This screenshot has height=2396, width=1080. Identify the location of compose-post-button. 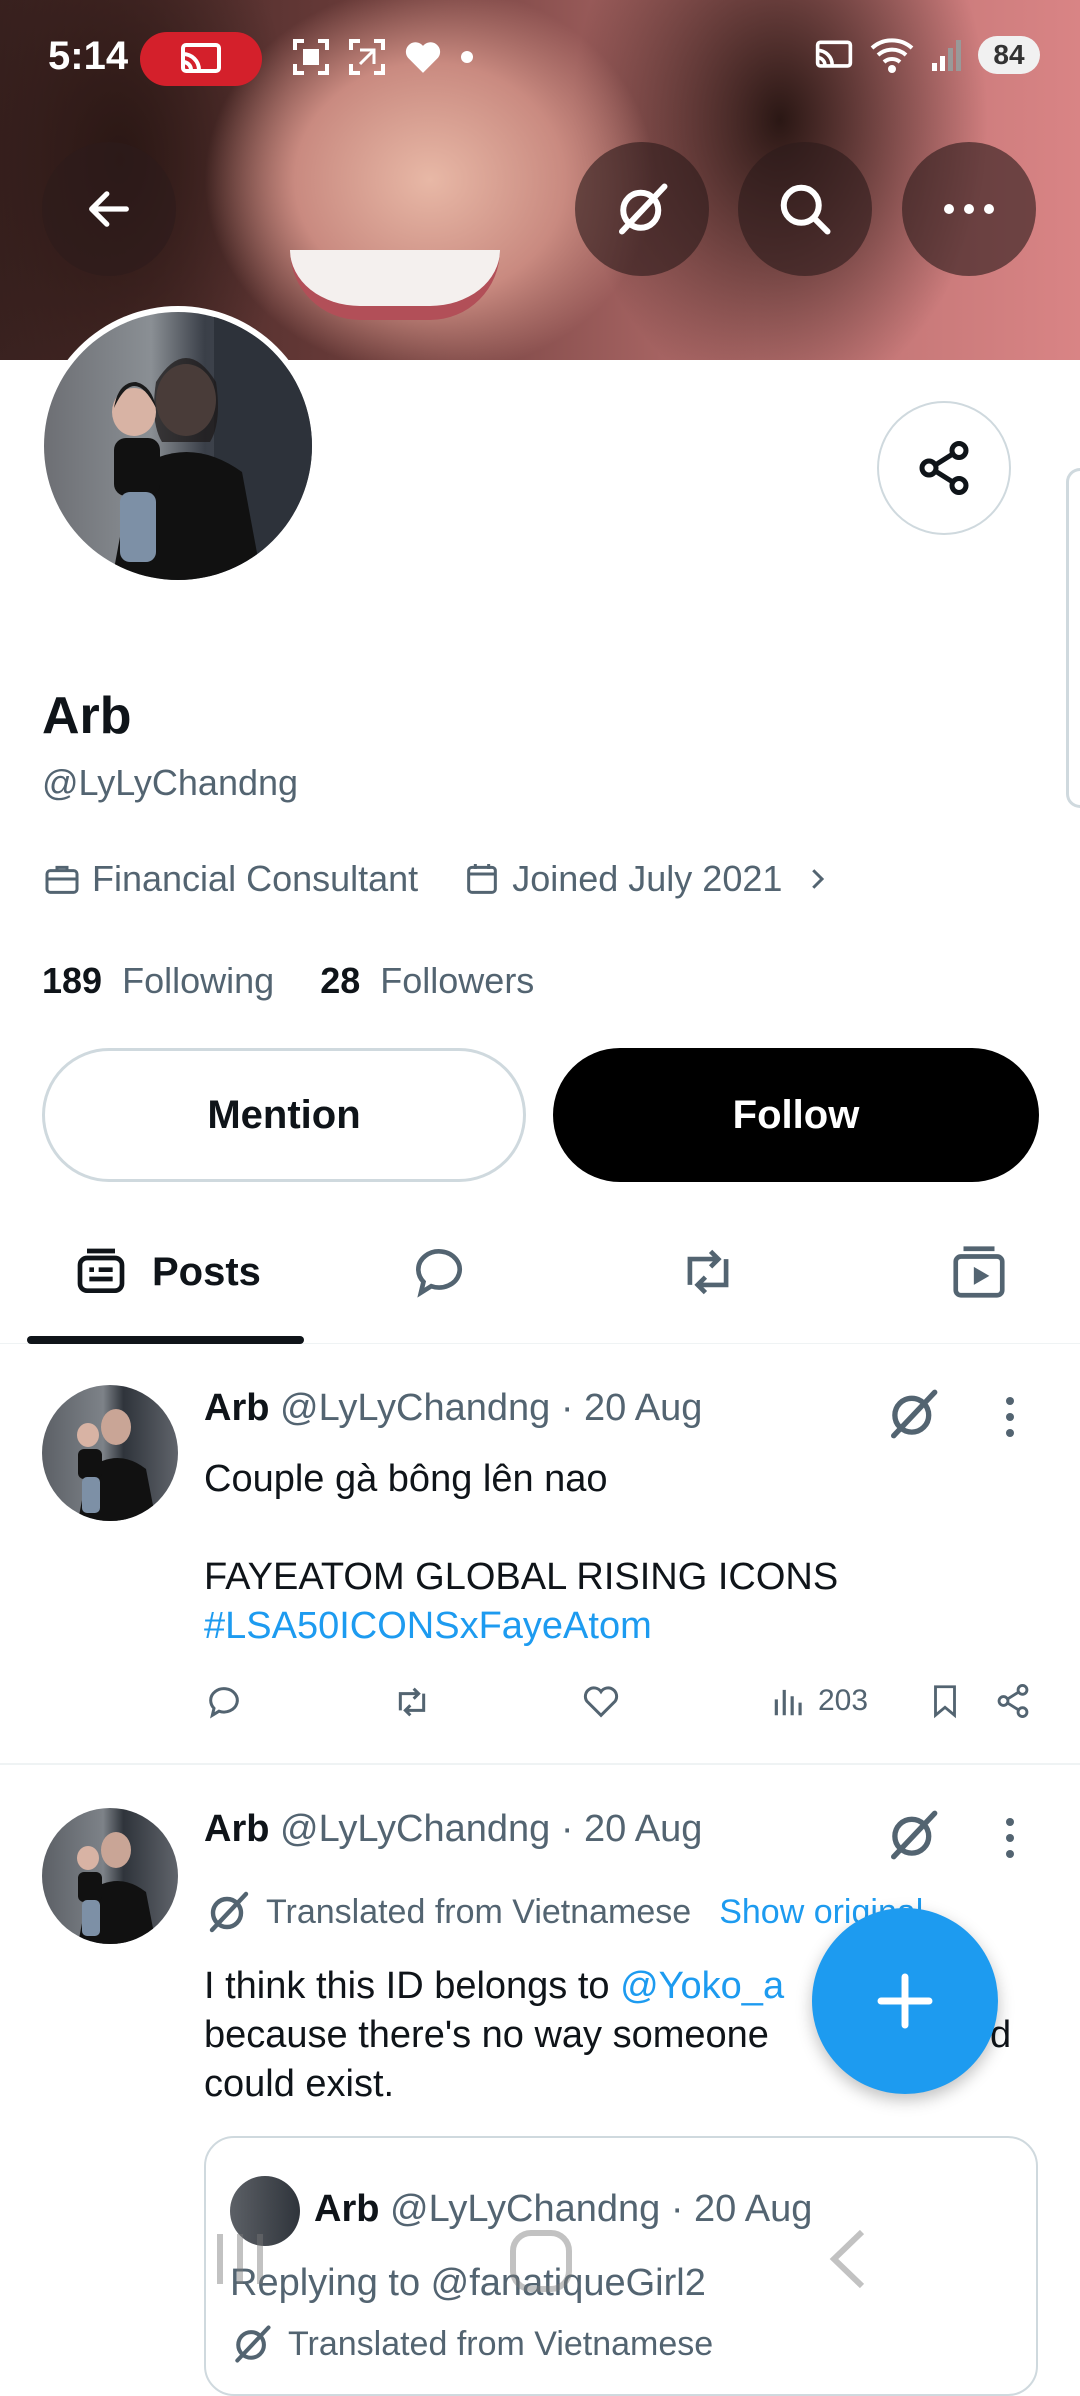
(905, 2001).